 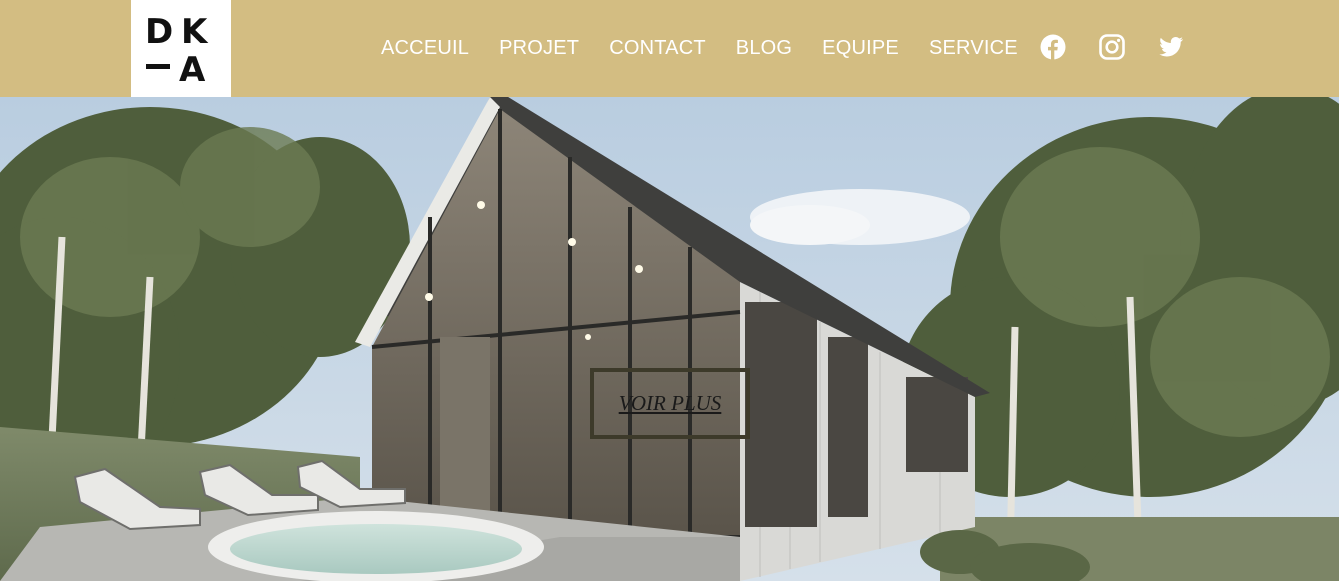 I want to click on nav-item-service: SERVICE, so click(x=973, y=48).